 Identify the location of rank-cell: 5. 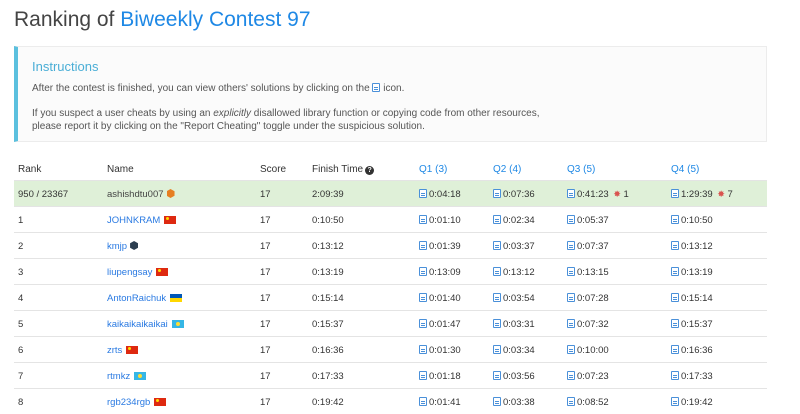
(21, 324).